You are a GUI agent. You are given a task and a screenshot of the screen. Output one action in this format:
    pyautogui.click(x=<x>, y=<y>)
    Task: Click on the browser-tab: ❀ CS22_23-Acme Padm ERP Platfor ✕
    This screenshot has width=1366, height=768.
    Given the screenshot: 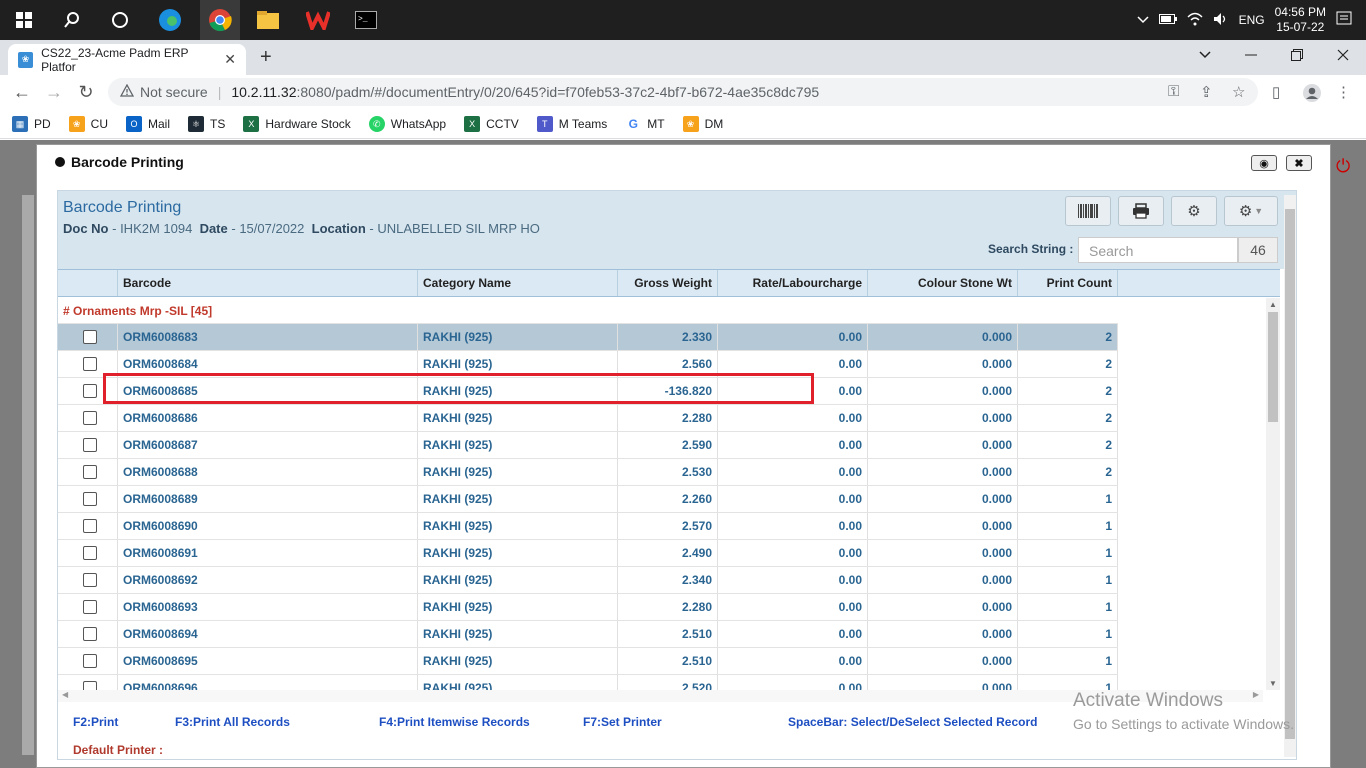 What is the action you would take?
    pyautogui.click(x=127, y=59)
    